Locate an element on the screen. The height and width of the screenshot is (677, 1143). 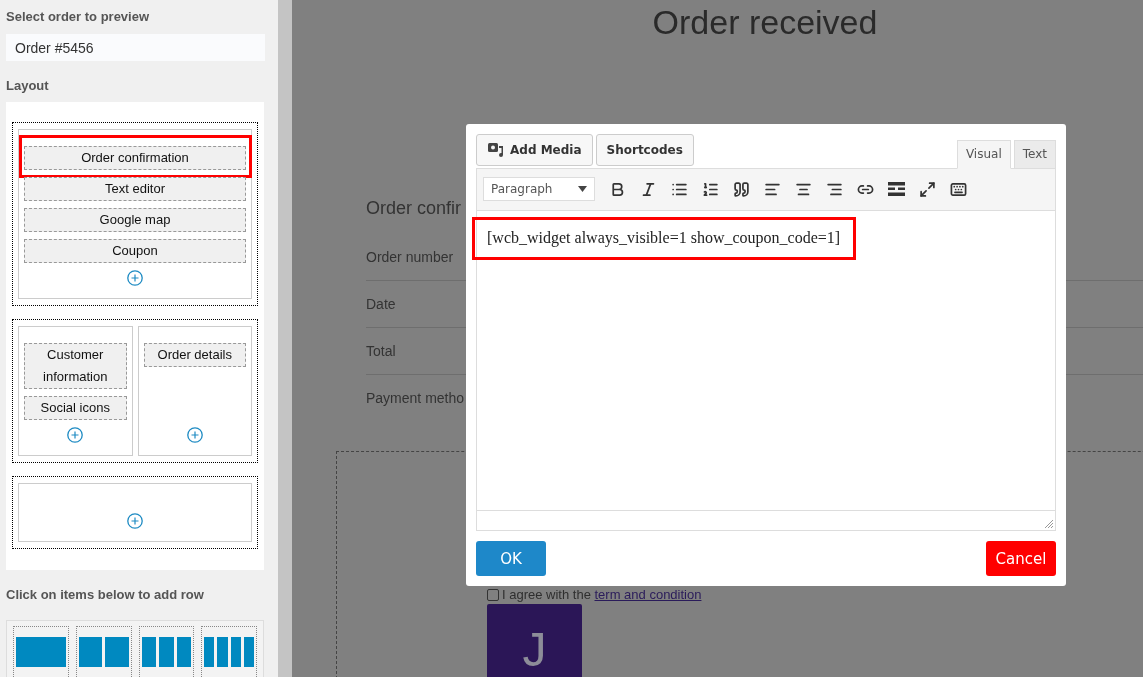
quote-icon is located at coordinates (741, 189).